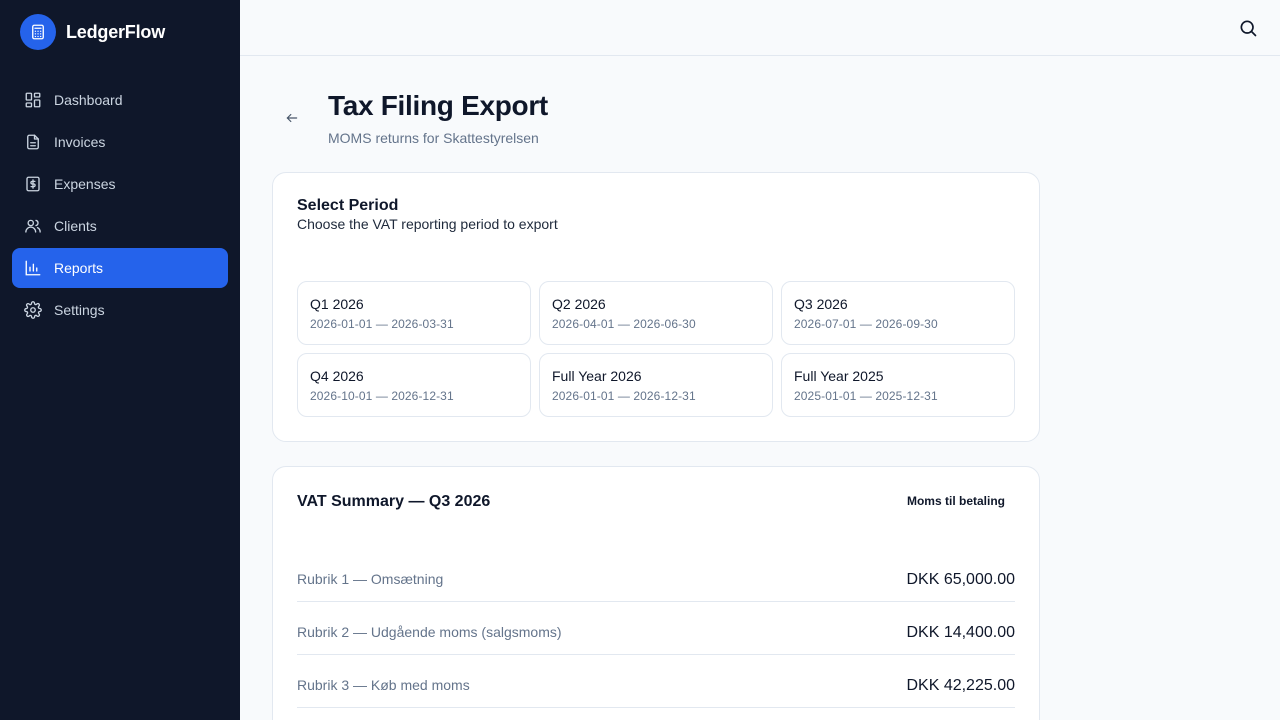 The width and height of the screenshot is (1280, 720). What do you see at coordinates (656, 681) in the screenshot?
I see `vat-row: Rubrik 3 — Køb med moms DKK 42,225.00` at bounding box center [656, 681].